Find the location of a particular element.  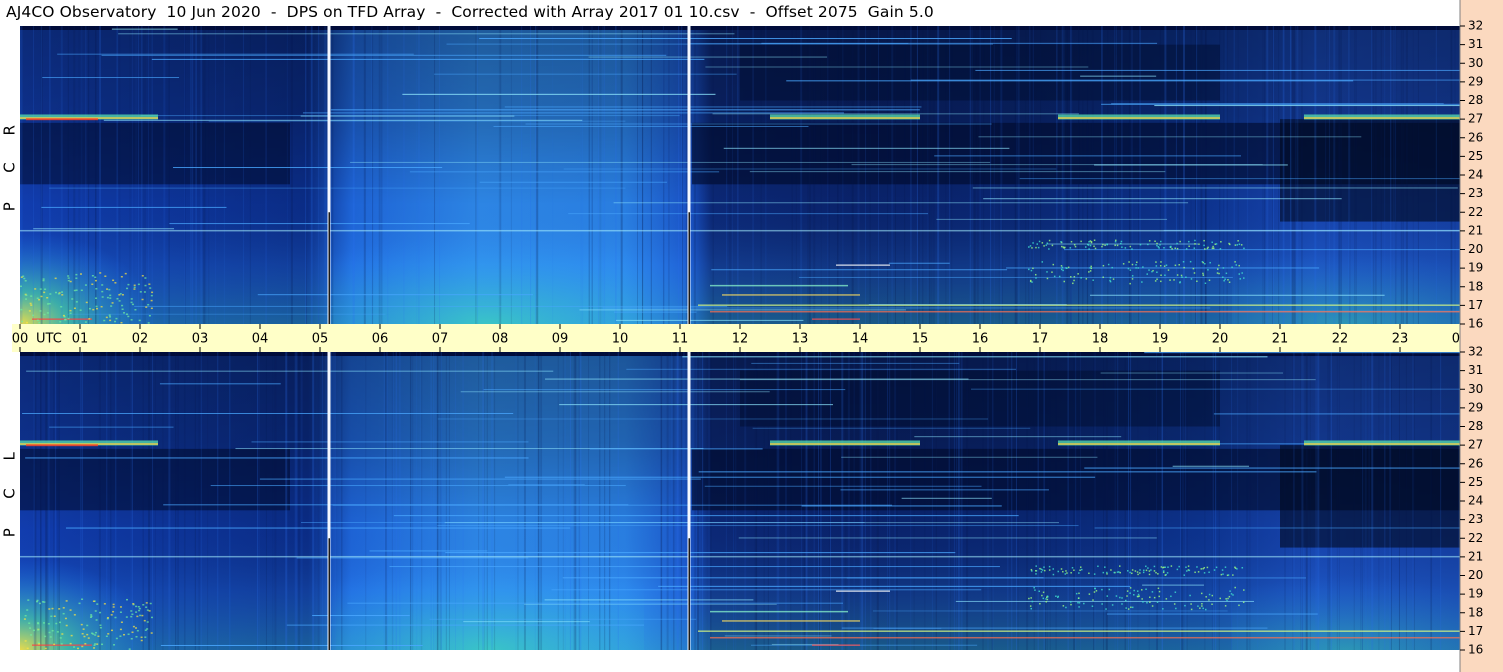

night-band is located at coordinates (155, 153).